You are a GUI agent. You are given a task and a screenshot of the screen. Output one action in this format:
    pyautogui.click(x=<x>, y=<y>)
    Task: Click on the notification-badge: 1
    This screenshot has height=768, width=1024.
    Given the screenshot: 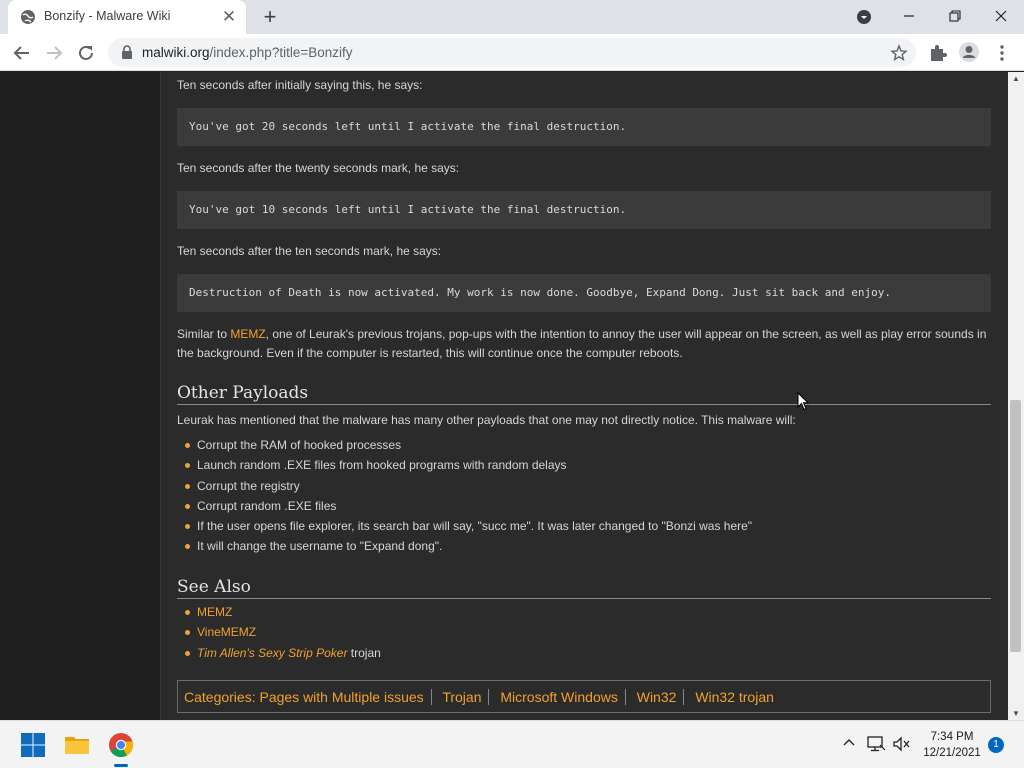 What is the action you would take?
    pyautogui.click(x=996, y=745)
    